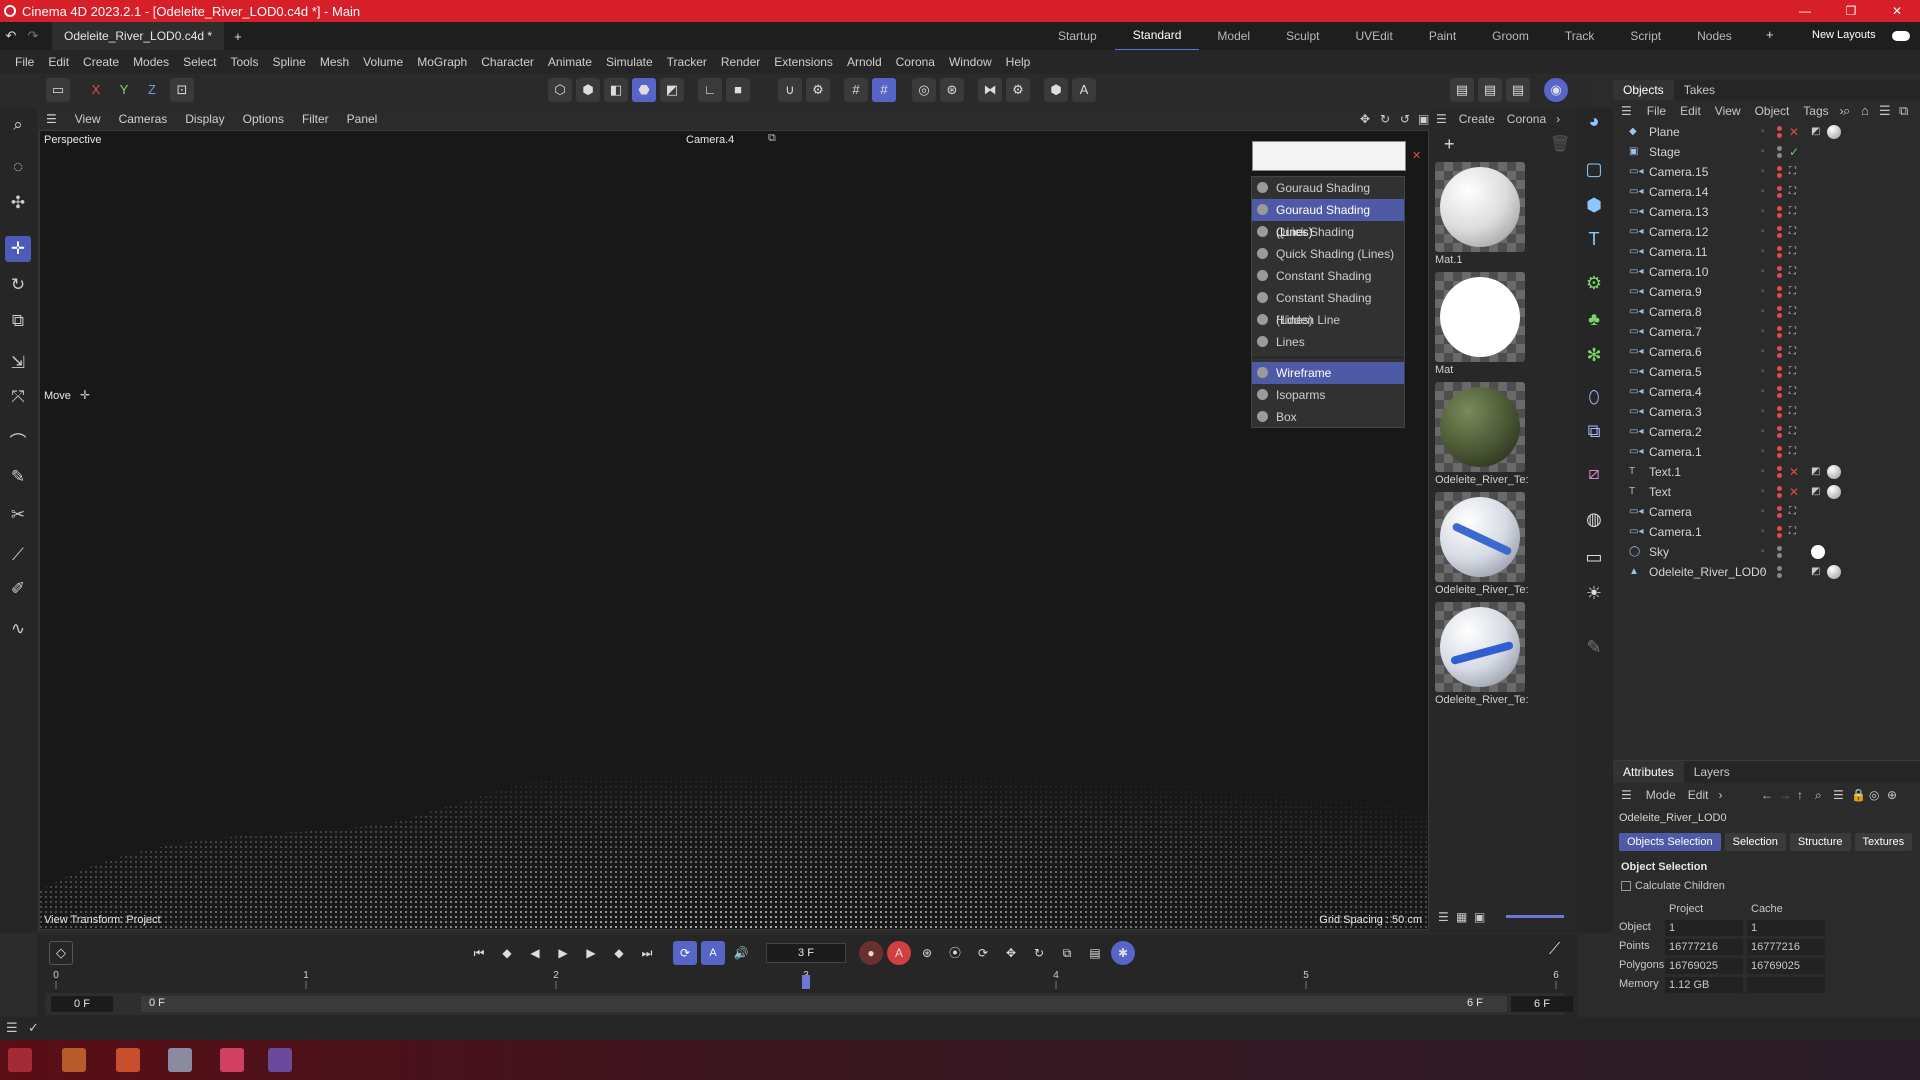  I want to click on shading-option: Gouraud Shading, so click(1328, 188).